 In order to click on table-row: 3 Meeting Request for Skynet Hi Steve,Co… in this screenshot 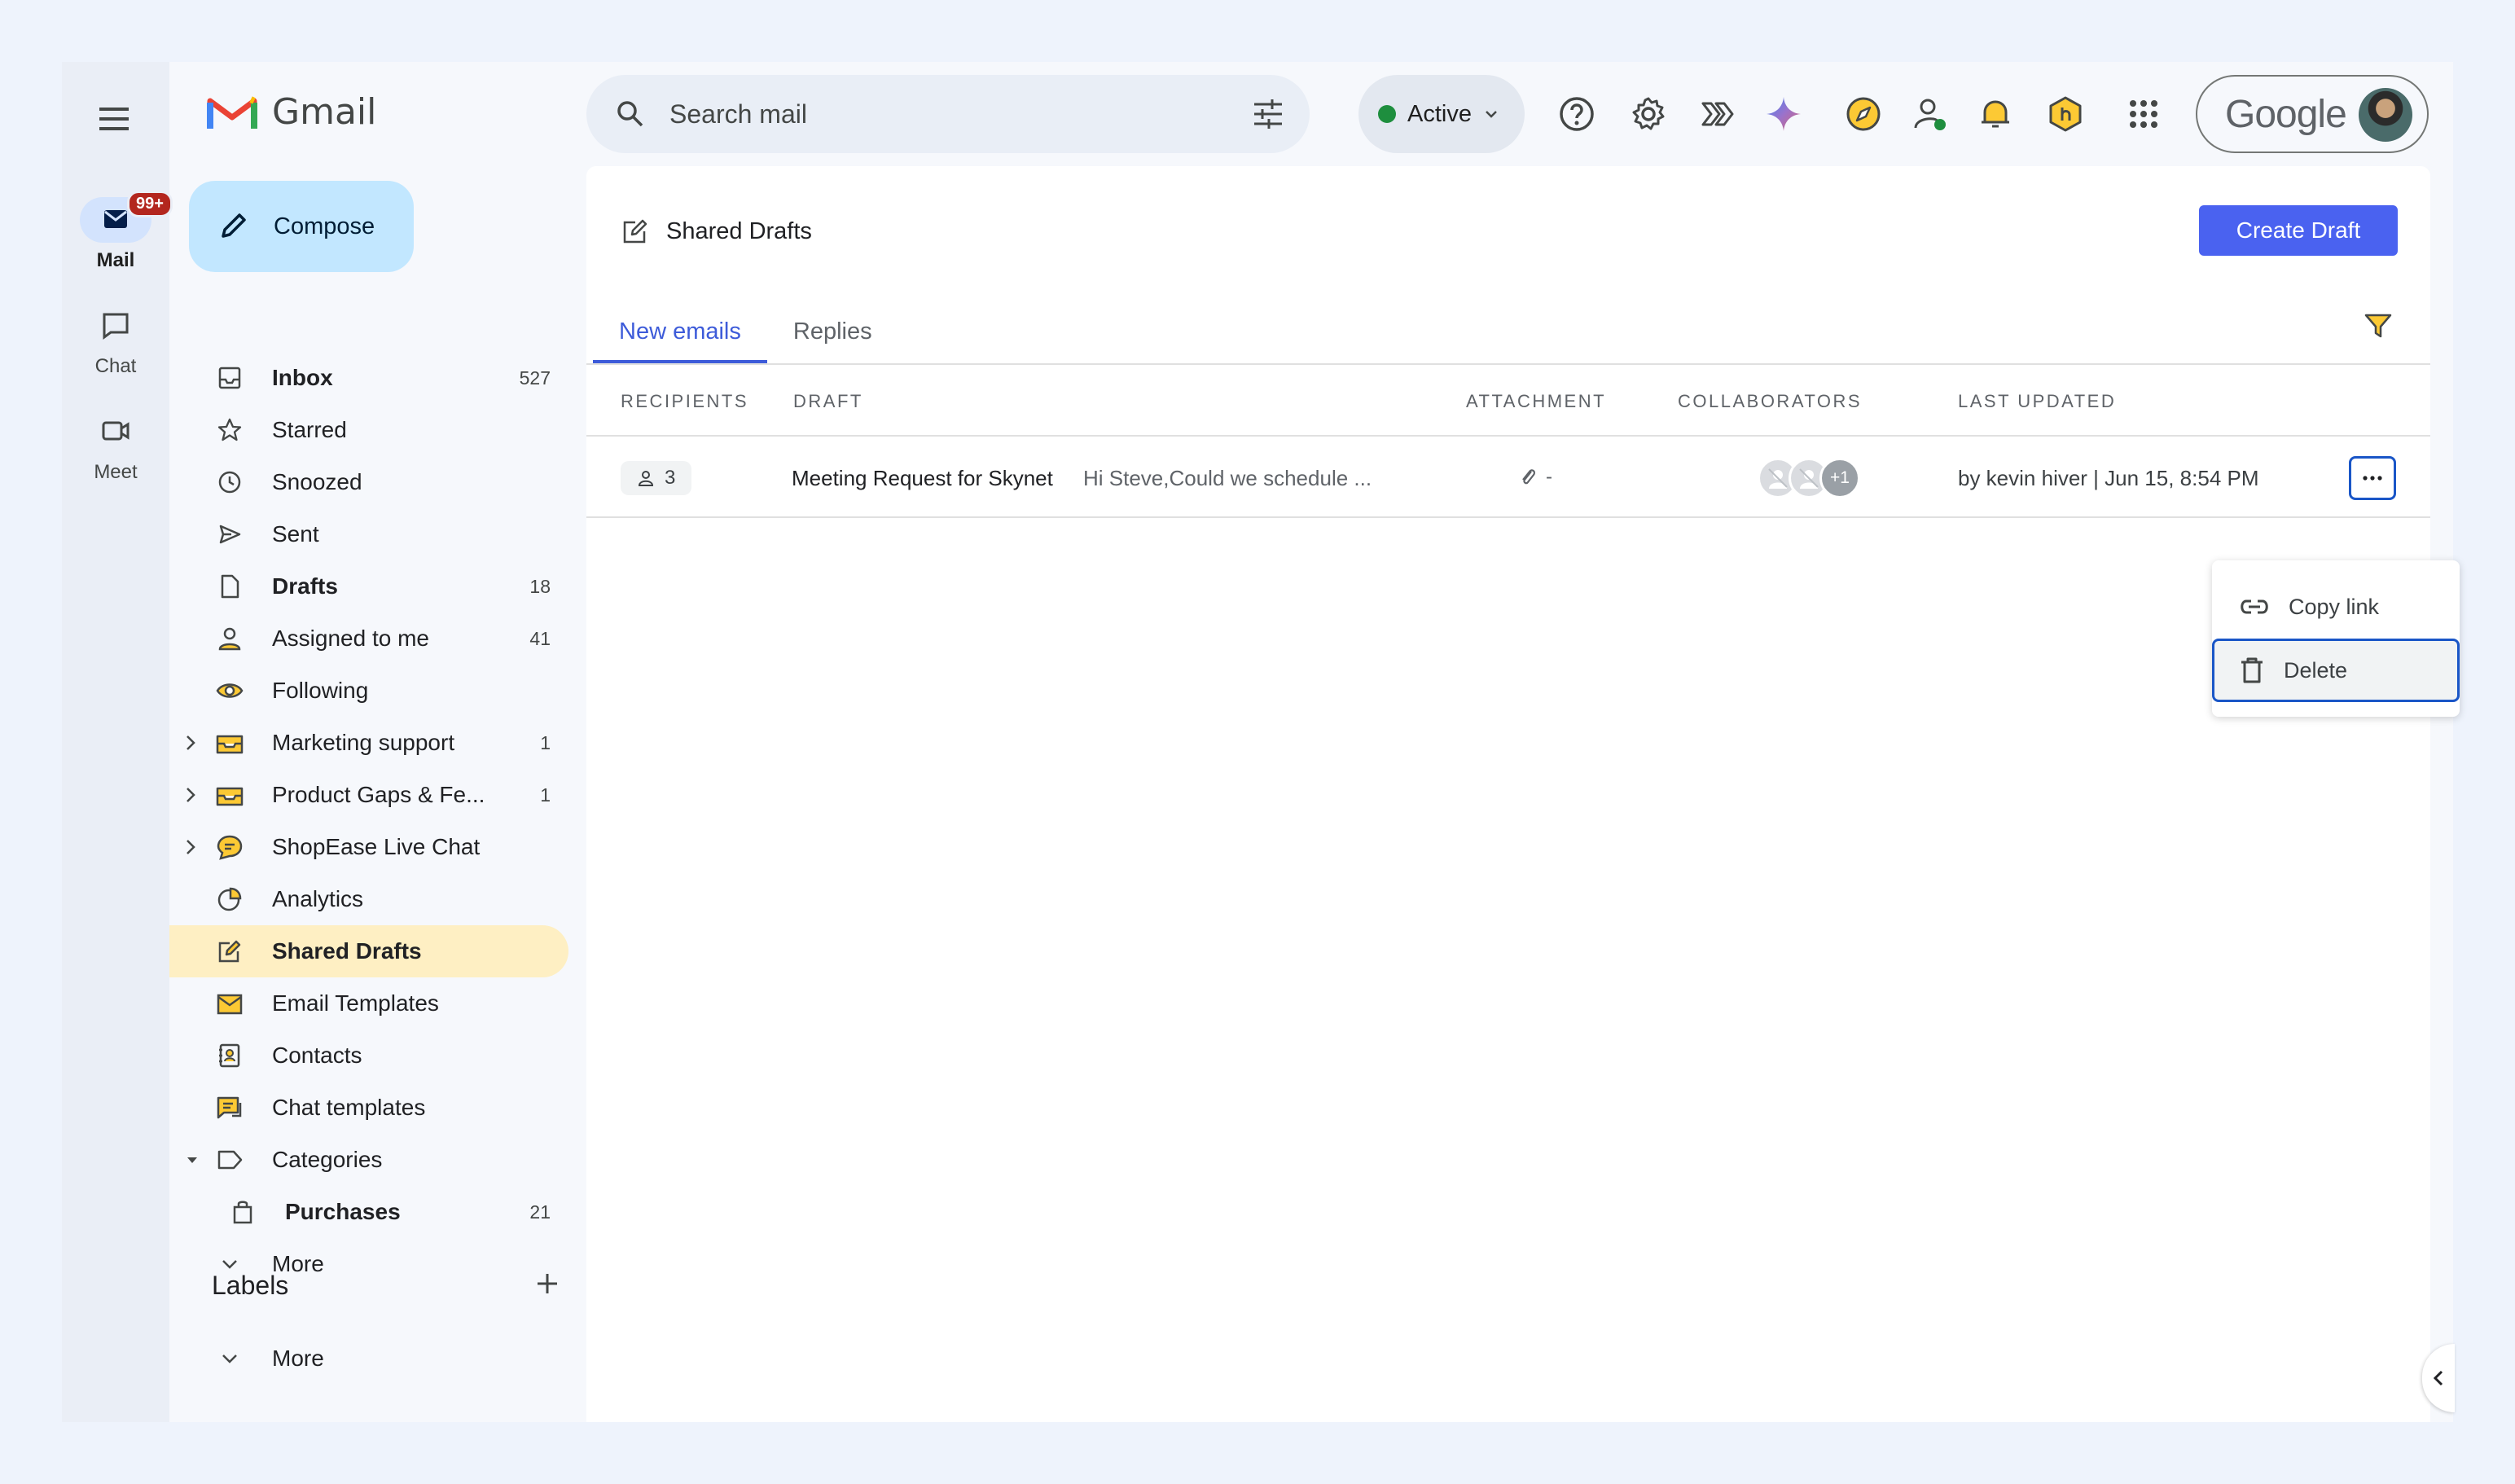, I will do `click(1508, 478)`.